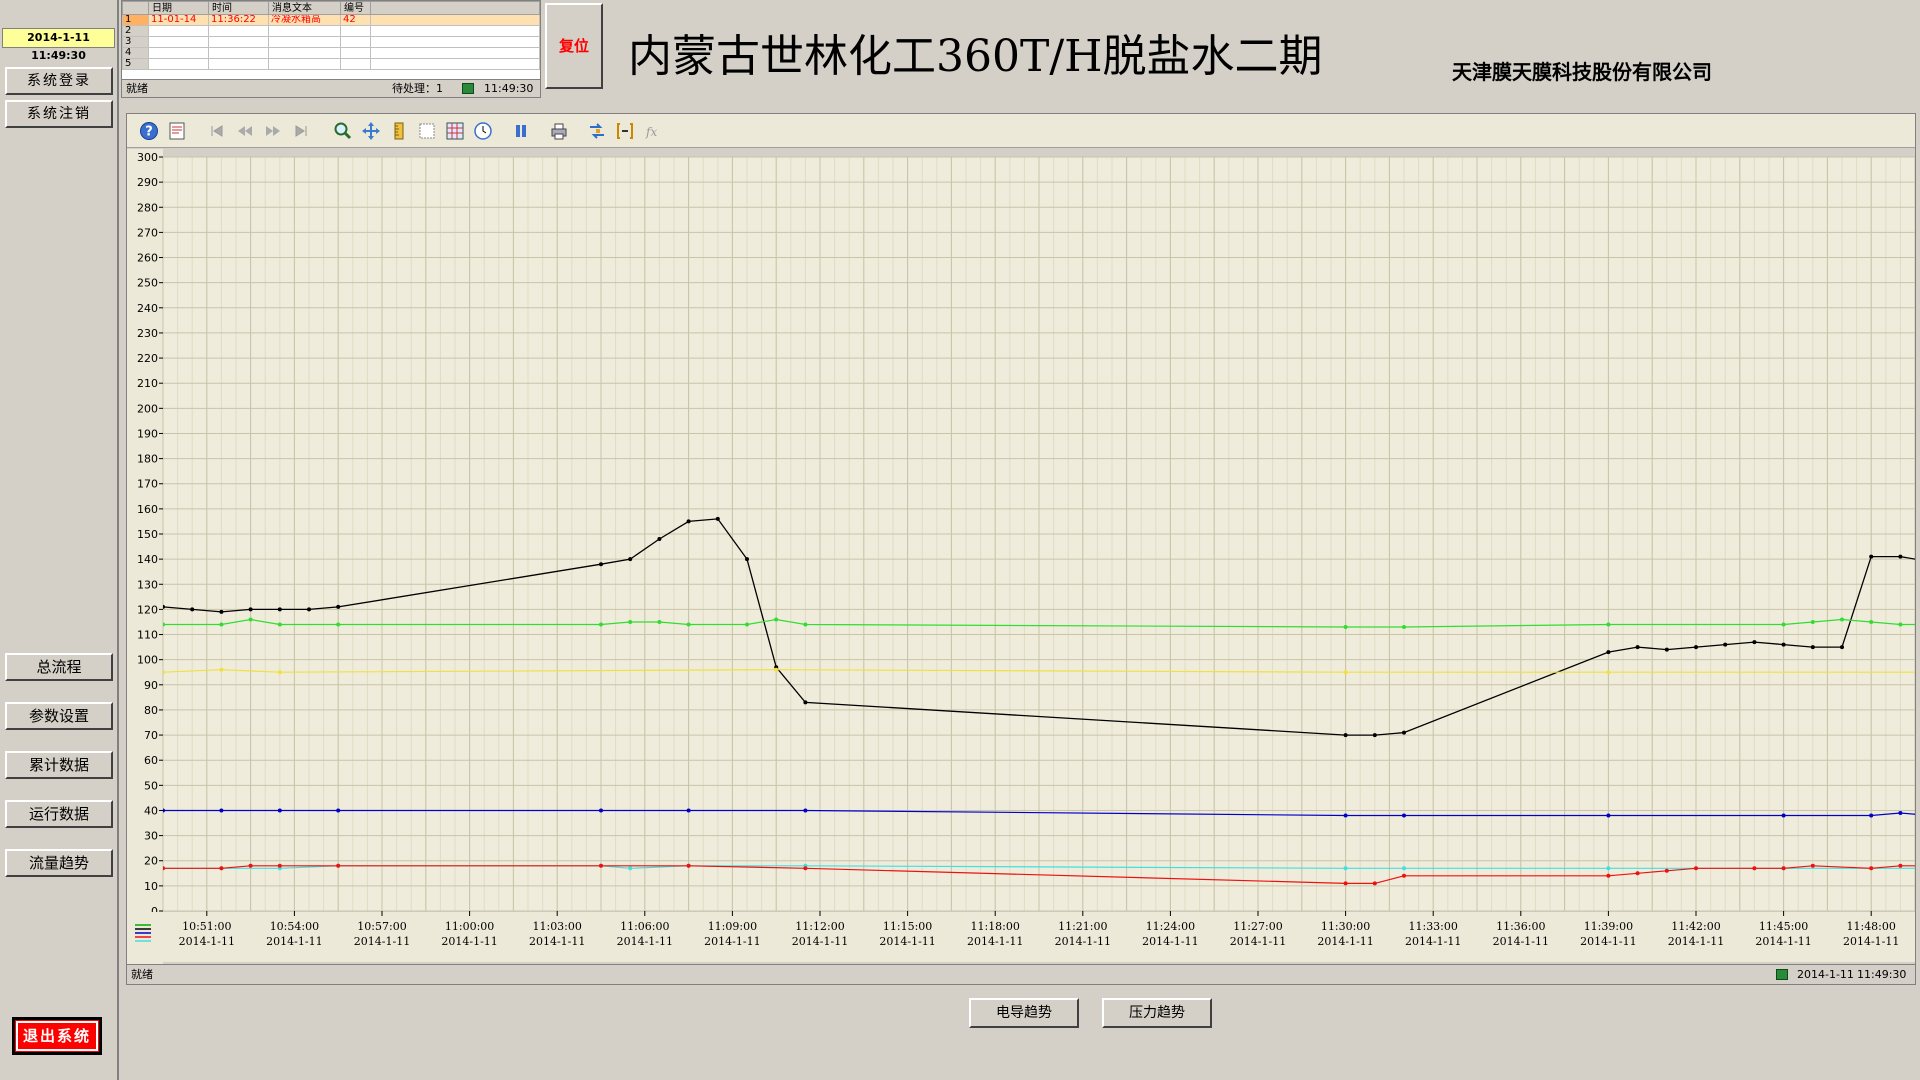 The width and height of the screenshot is (1920, 1080). I want to click on grid-icon, so click(455, 131).